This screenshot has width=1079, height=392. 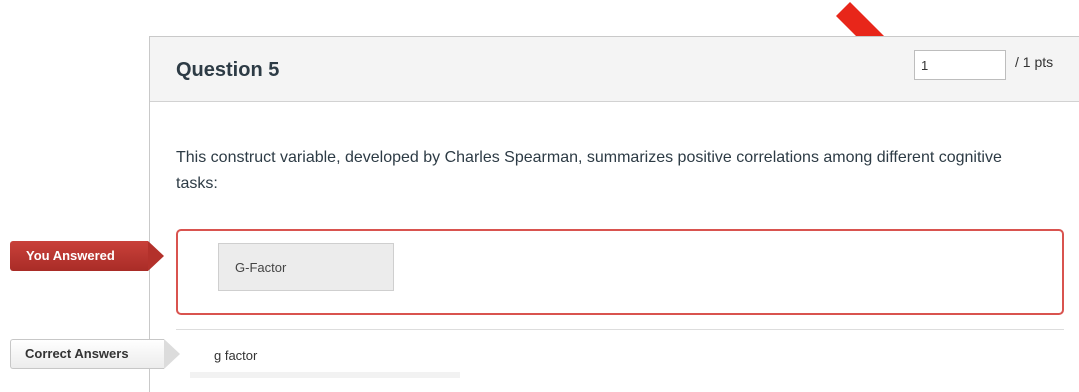 I want to click on correct-answer-value: g factor, so click(x=236, y=355).